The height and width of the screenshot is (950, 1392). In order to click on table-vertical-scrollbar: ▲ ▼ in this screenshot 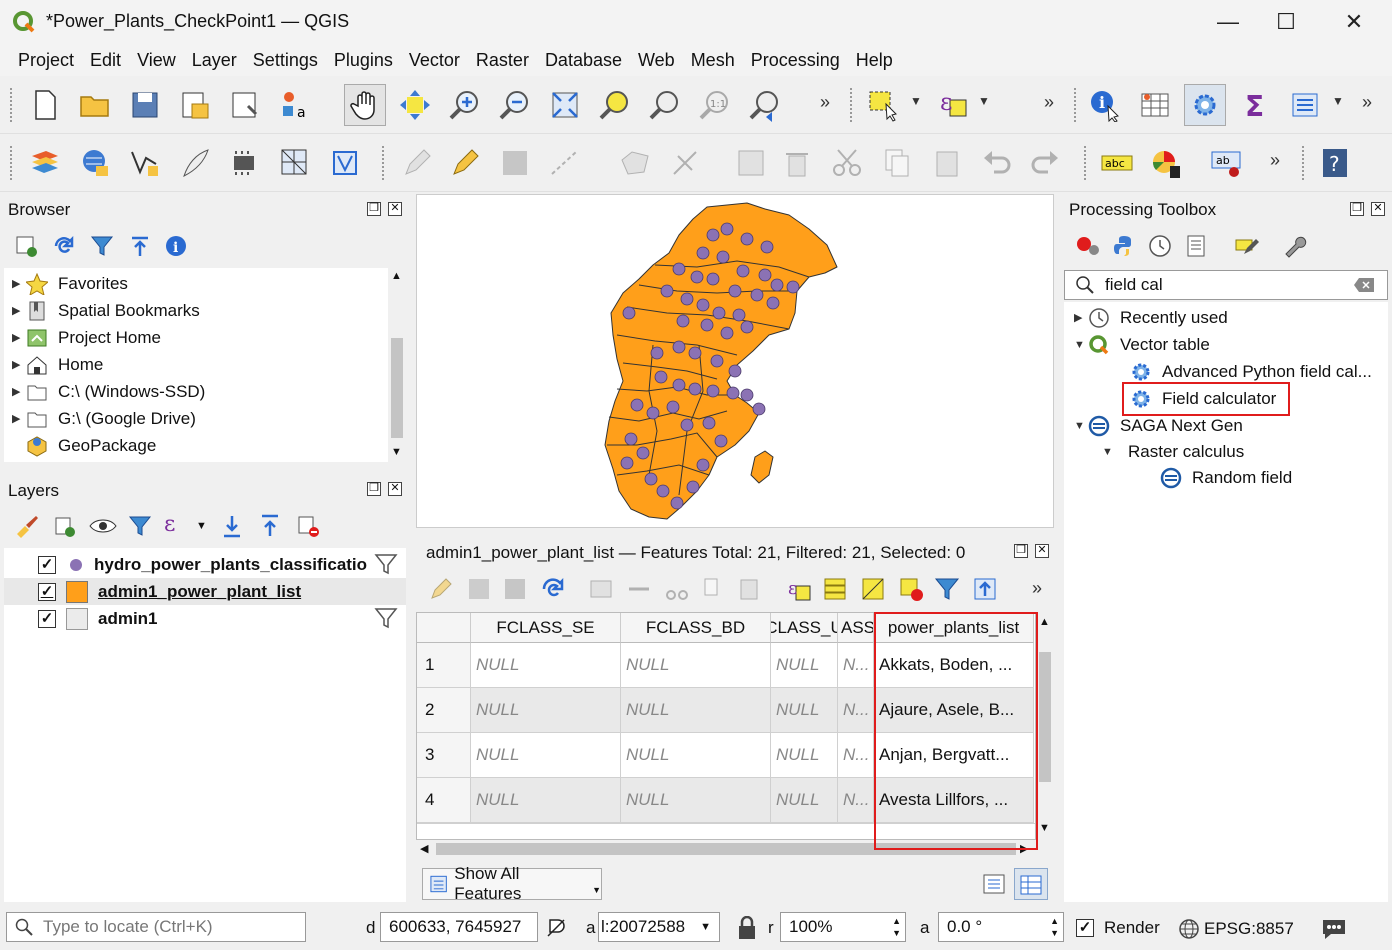, I will do `click(1045, 726)`.